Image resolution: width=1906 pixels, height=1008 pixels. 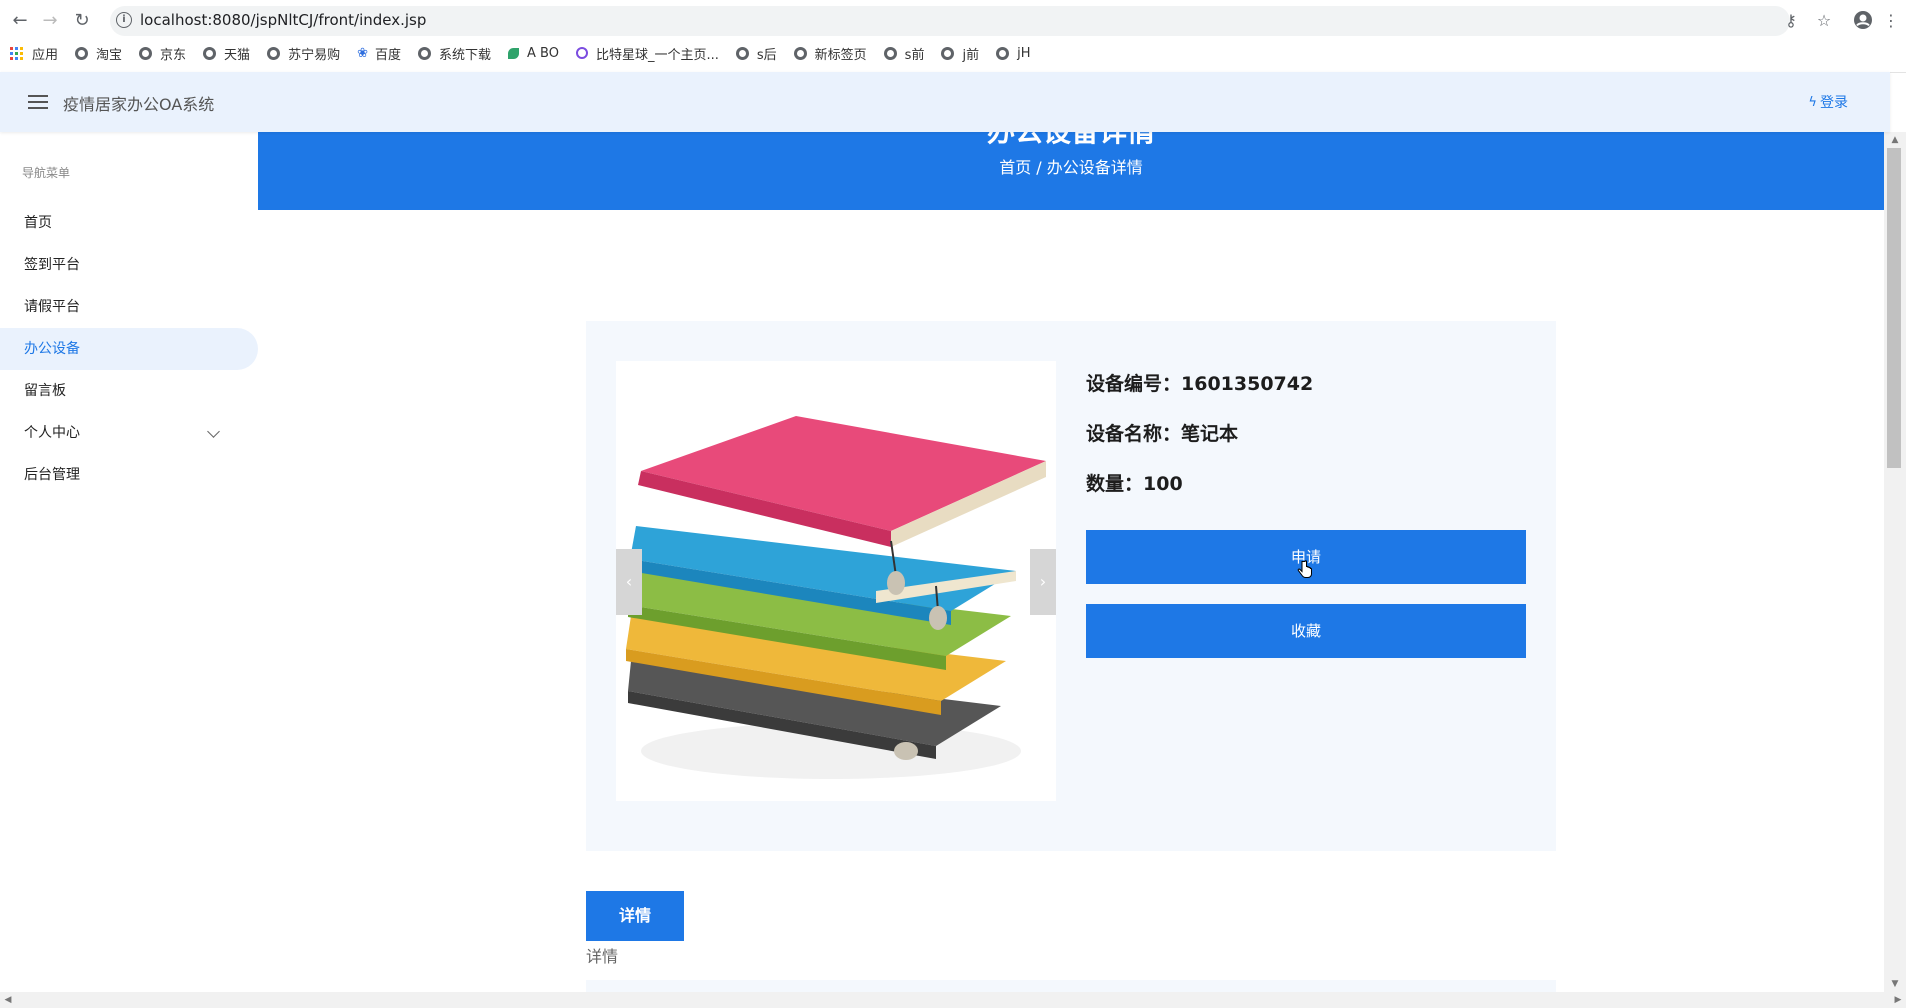 I want to click on bookmark-label: 系统下载, so click(x=465, y=55).